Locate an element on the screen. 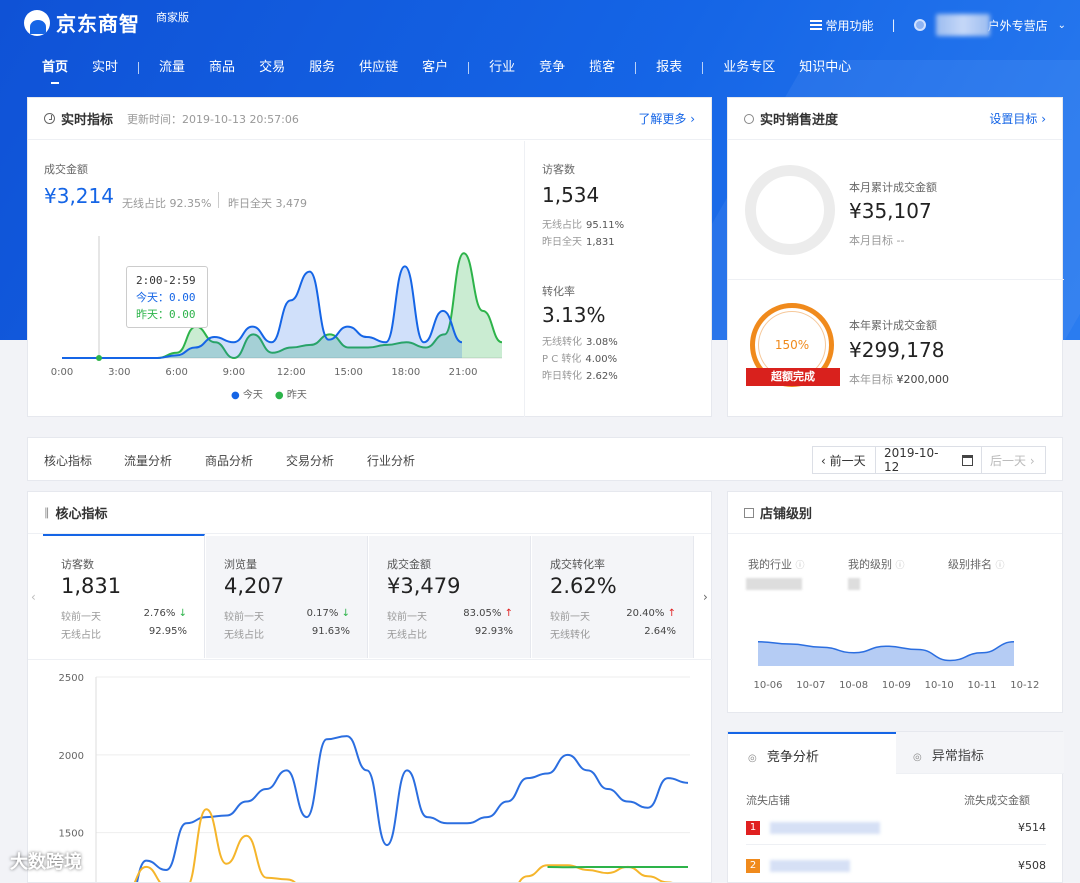  level-rank-label: 级别排名 ⓘ is located at coordinates (976, 564).